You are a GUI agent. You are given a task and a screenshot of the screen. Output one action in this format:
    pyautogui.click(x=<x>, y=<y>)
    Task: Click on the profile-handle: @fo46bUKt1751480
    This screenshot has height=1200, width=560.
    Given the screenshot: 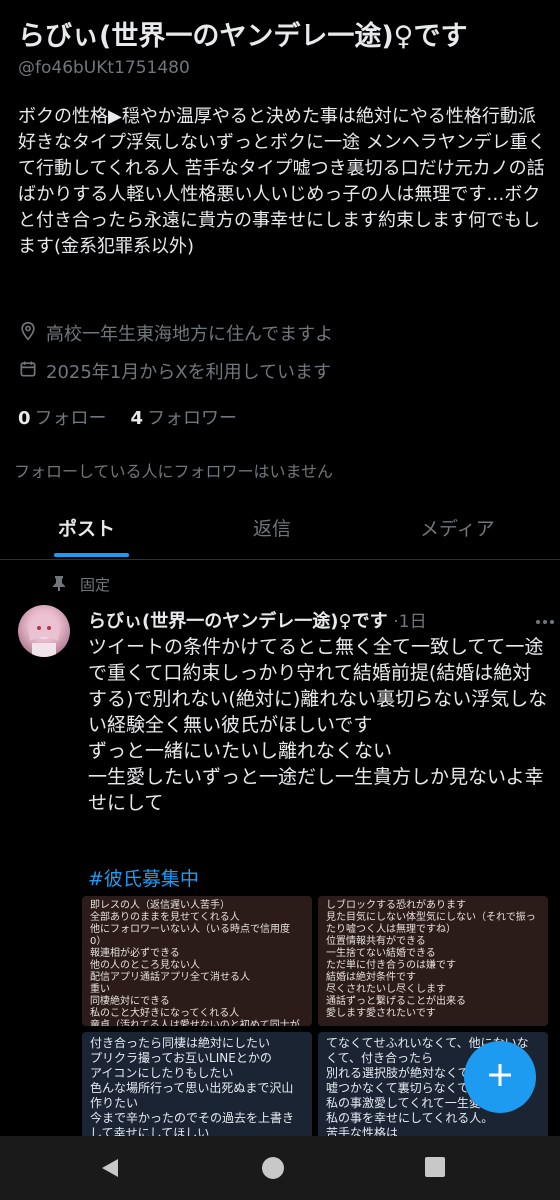 What is the action you would take?
    pyautogui.click(x=104, y=68)
    